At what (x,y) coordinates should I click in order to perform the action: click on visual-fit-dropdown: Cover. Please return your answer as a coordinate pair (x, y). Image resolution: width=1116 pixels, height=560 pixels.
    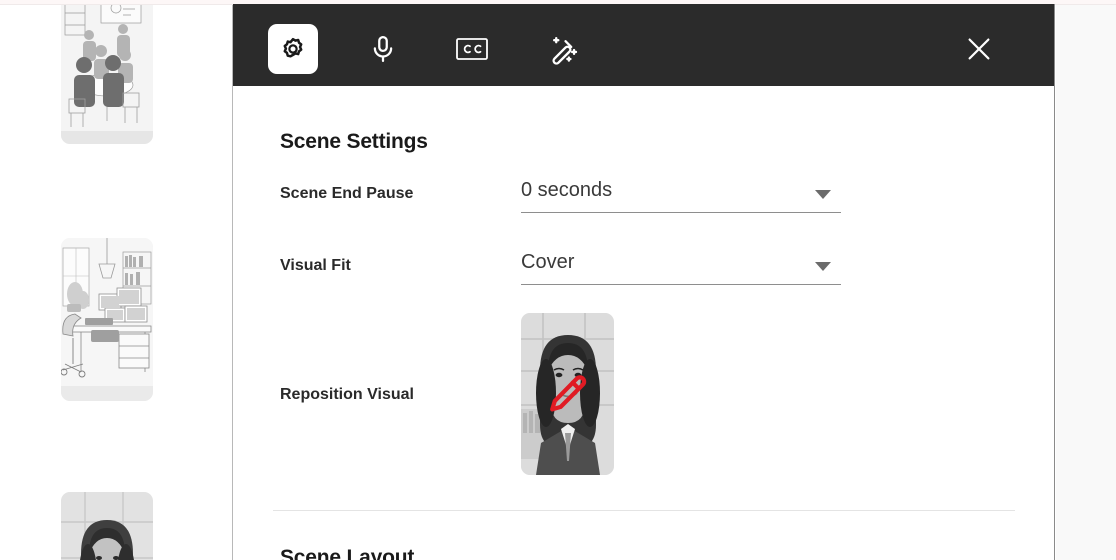
    Looking at the image, I should click on (681, 268).